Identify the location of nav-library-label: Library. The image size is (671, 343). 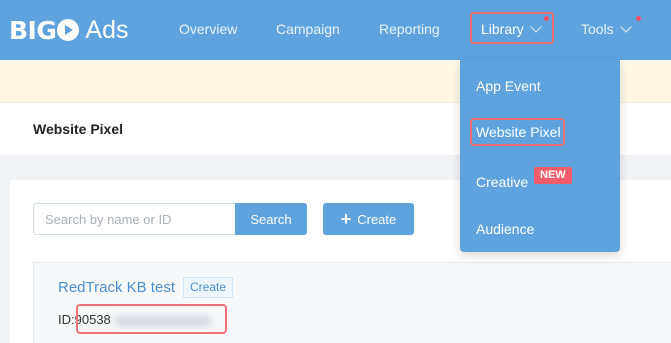
(502, 29).